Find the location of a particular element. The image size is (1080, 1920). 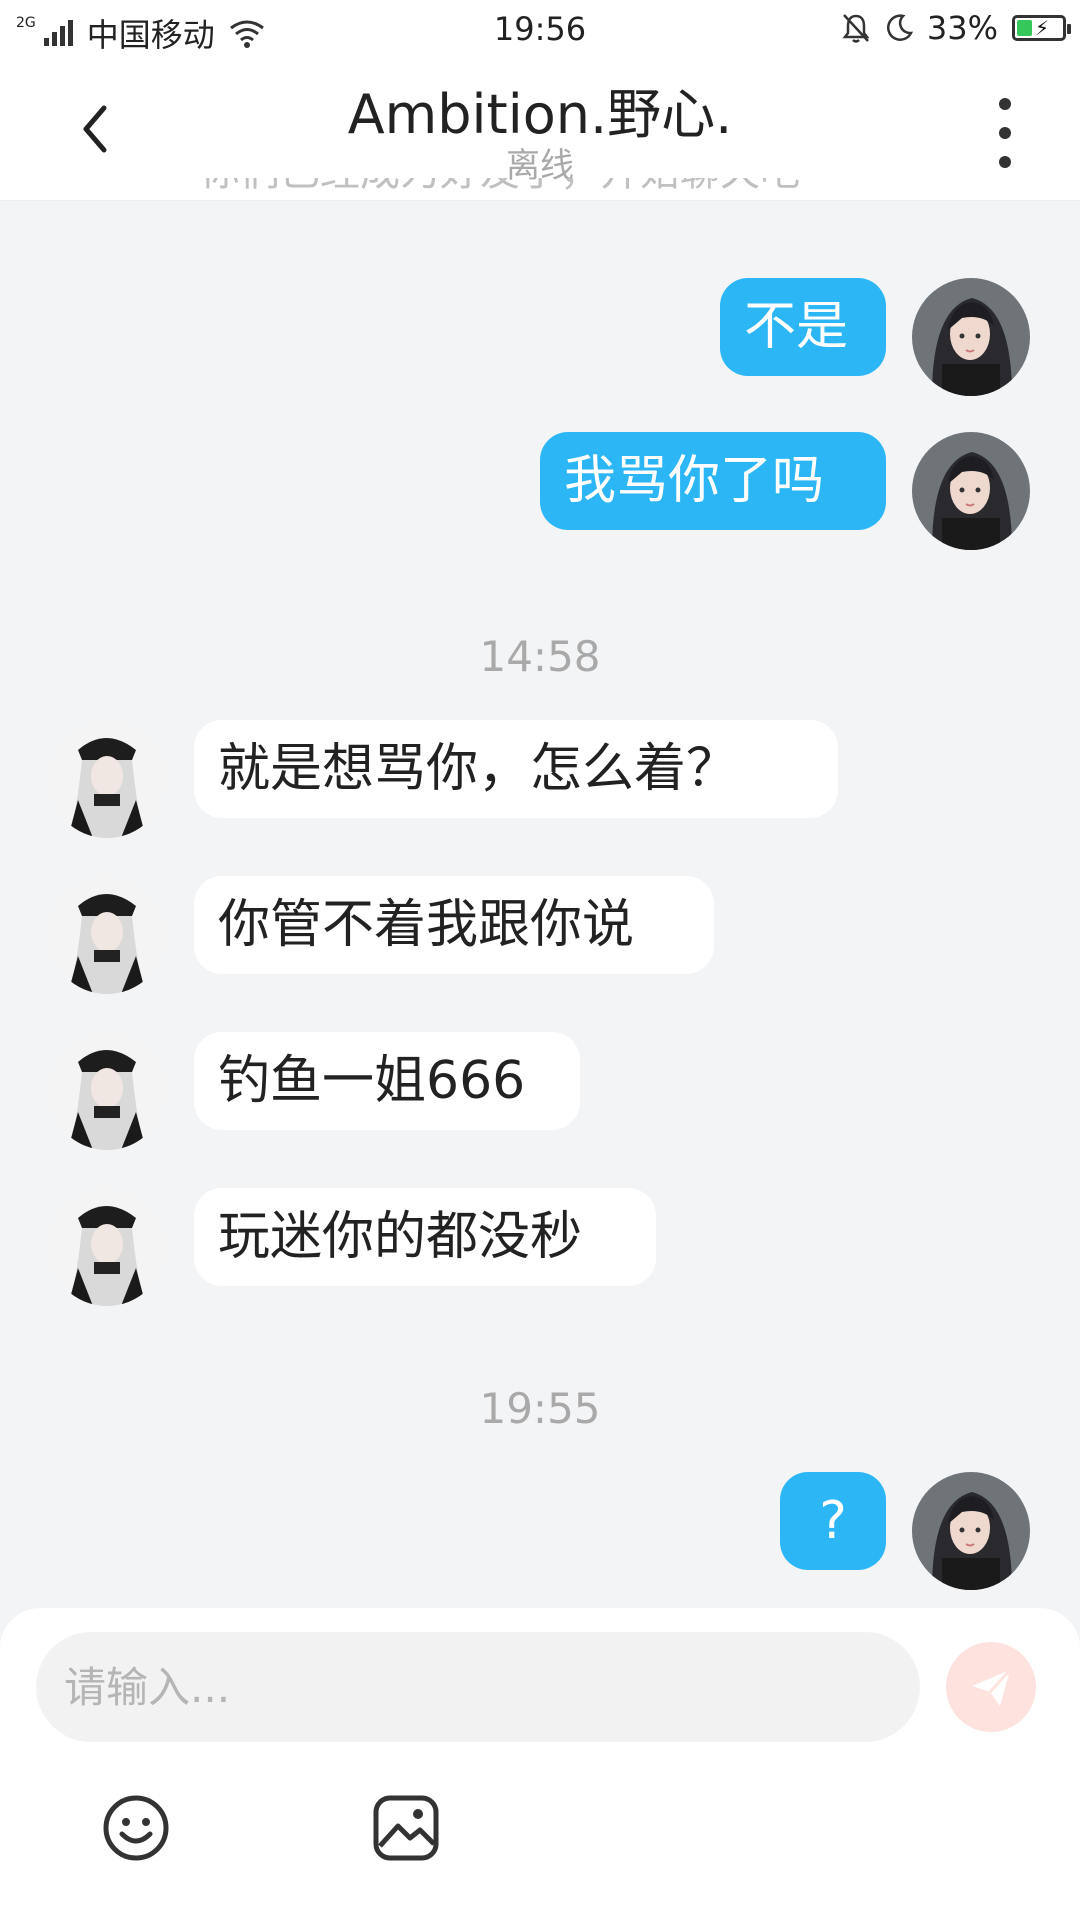

moon-icon is located at coordinates (899, 27).